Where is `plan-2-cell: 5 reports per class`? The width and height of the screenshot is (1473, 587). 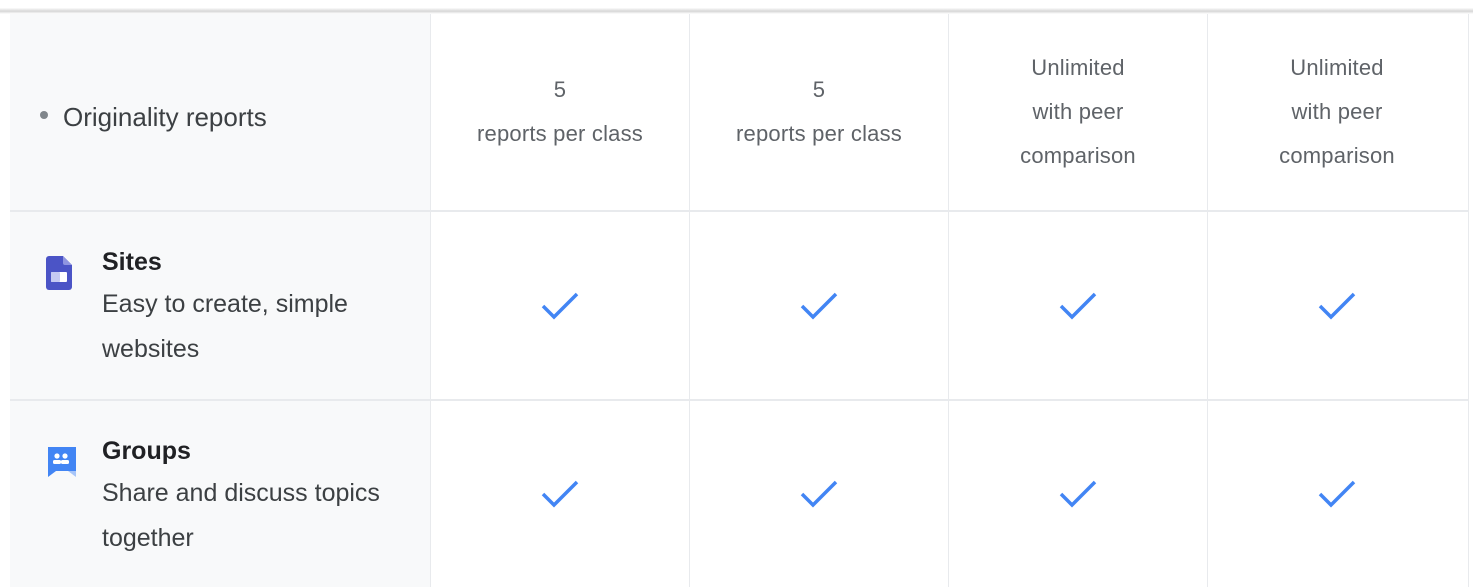 plan-2-cell: 5 reports per class is located at coordinates (819, 112).